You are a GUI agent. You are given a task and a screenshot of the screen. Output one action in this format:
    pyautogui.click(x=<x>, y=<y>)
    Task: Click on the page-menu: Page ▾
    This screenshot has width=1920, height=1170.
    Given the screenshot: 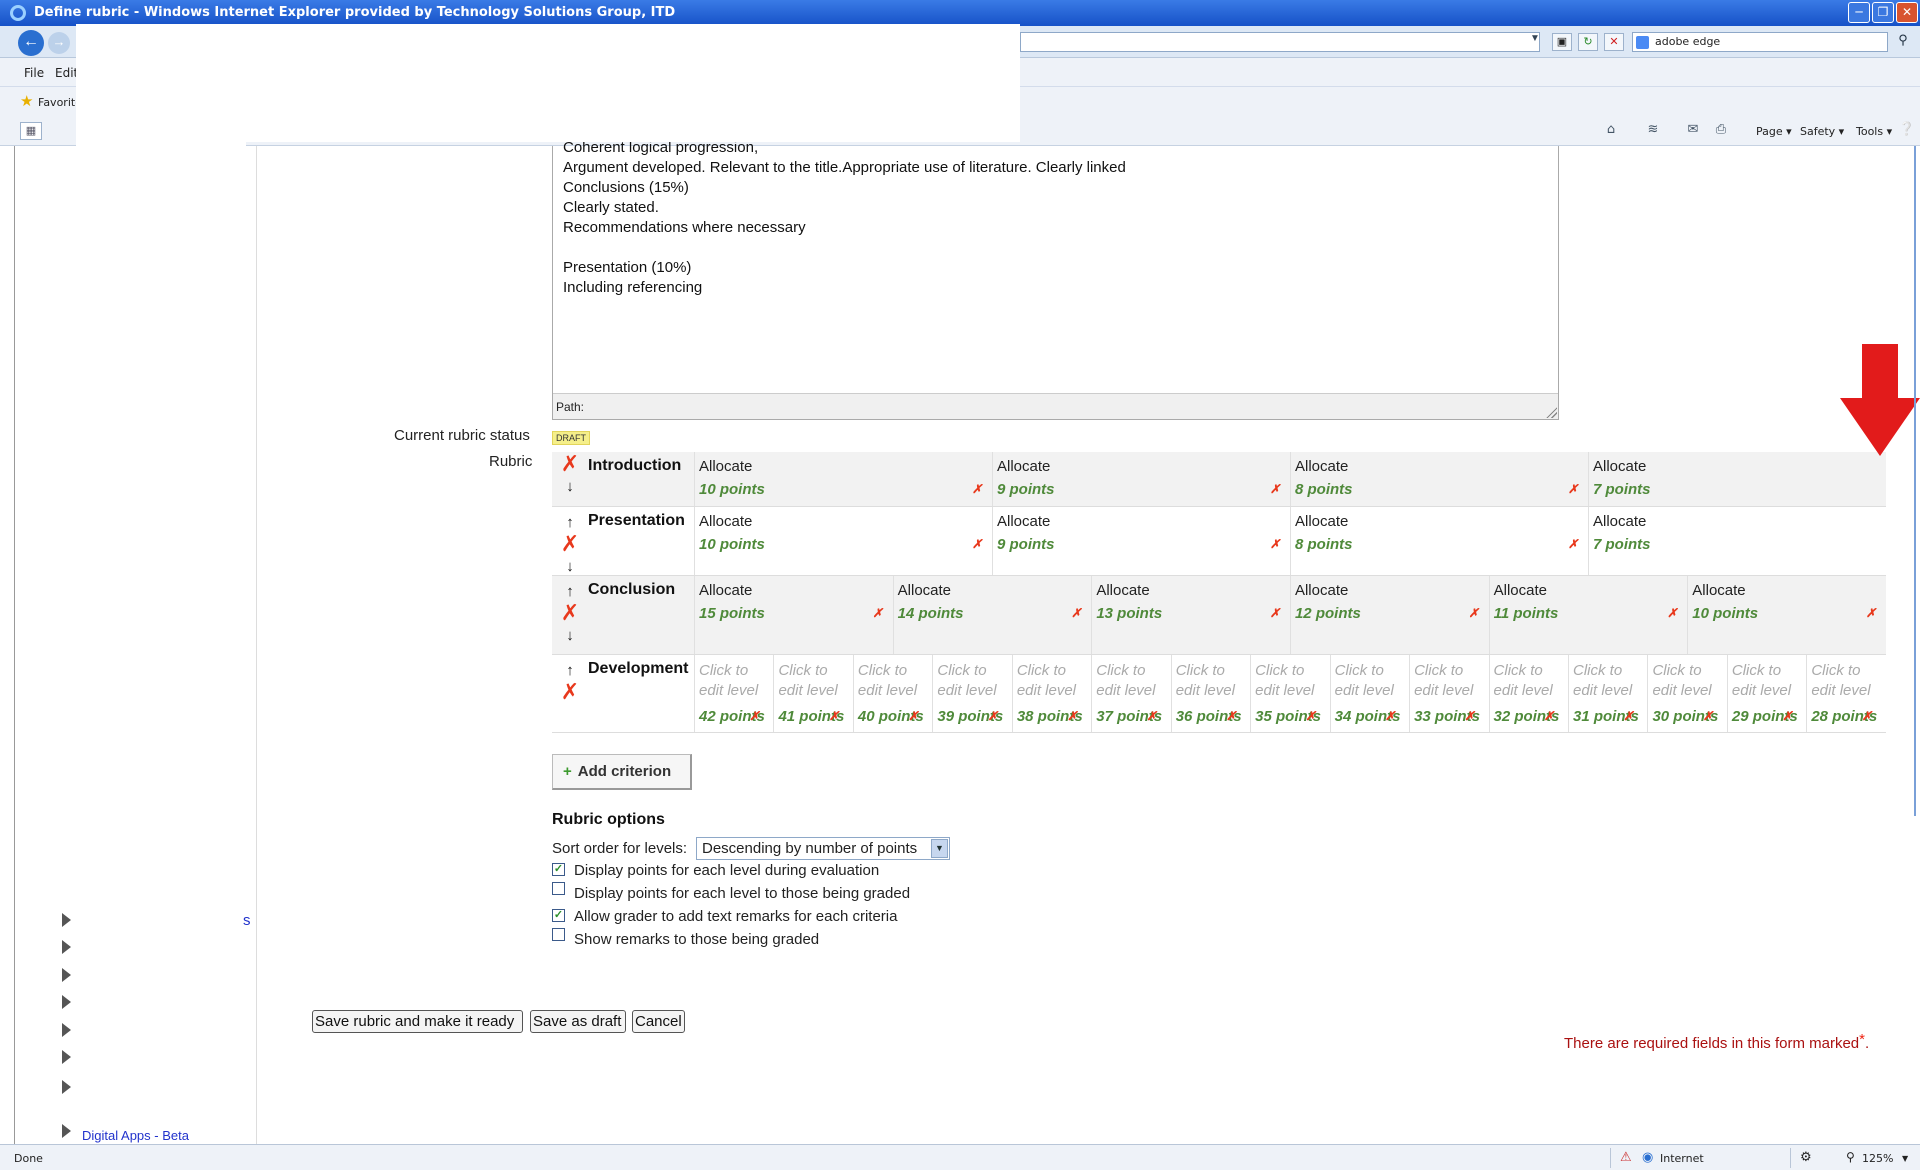 What is the action you would take?
    pyautogui.click(x=1774, y=131)
    